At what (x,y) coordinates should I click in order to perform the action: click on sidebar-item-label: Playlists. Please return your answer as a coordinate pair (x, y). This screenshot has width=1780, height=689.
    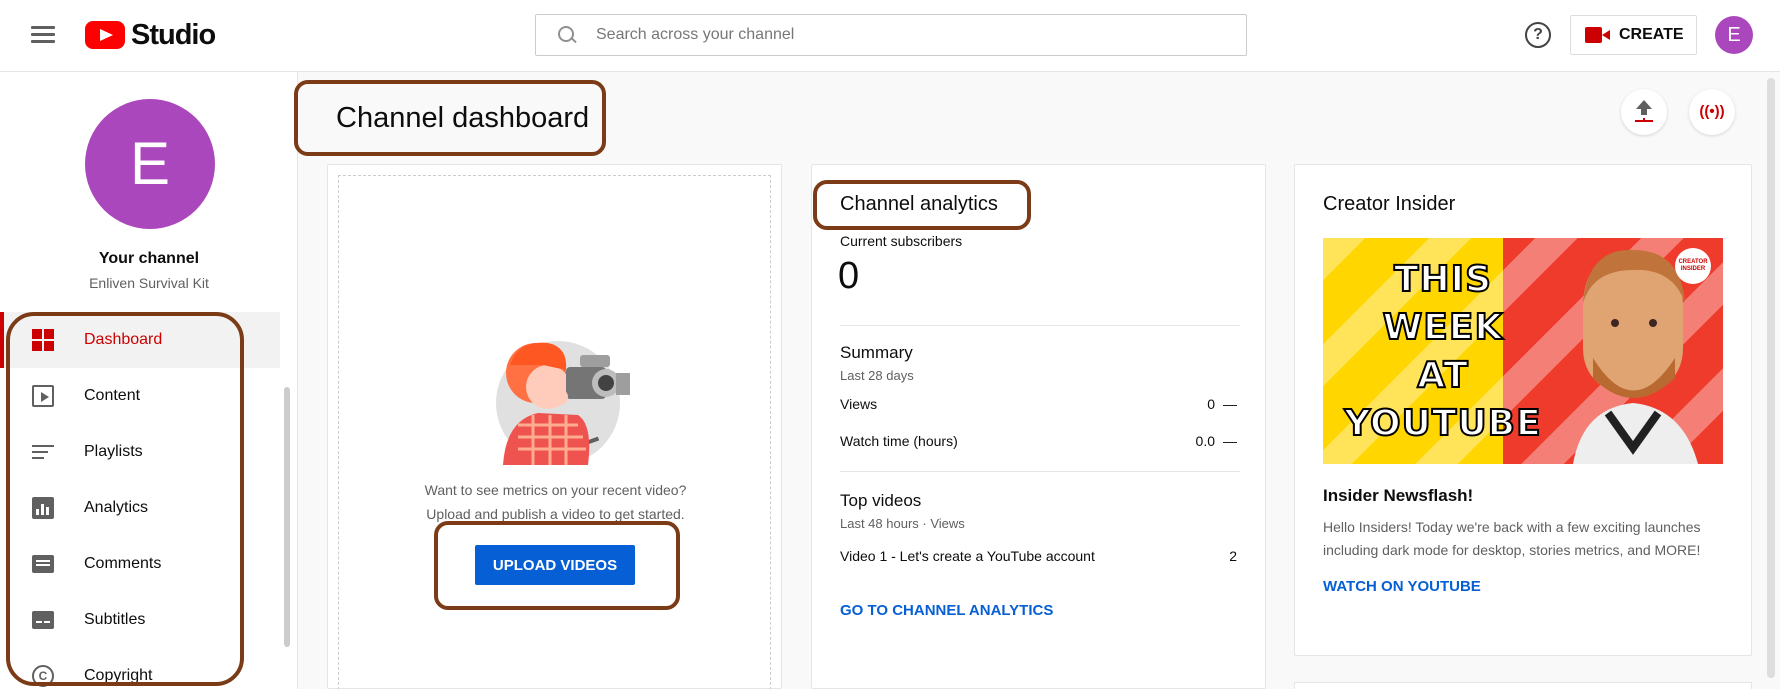
    Looking at the image, I should click on (113, 451).